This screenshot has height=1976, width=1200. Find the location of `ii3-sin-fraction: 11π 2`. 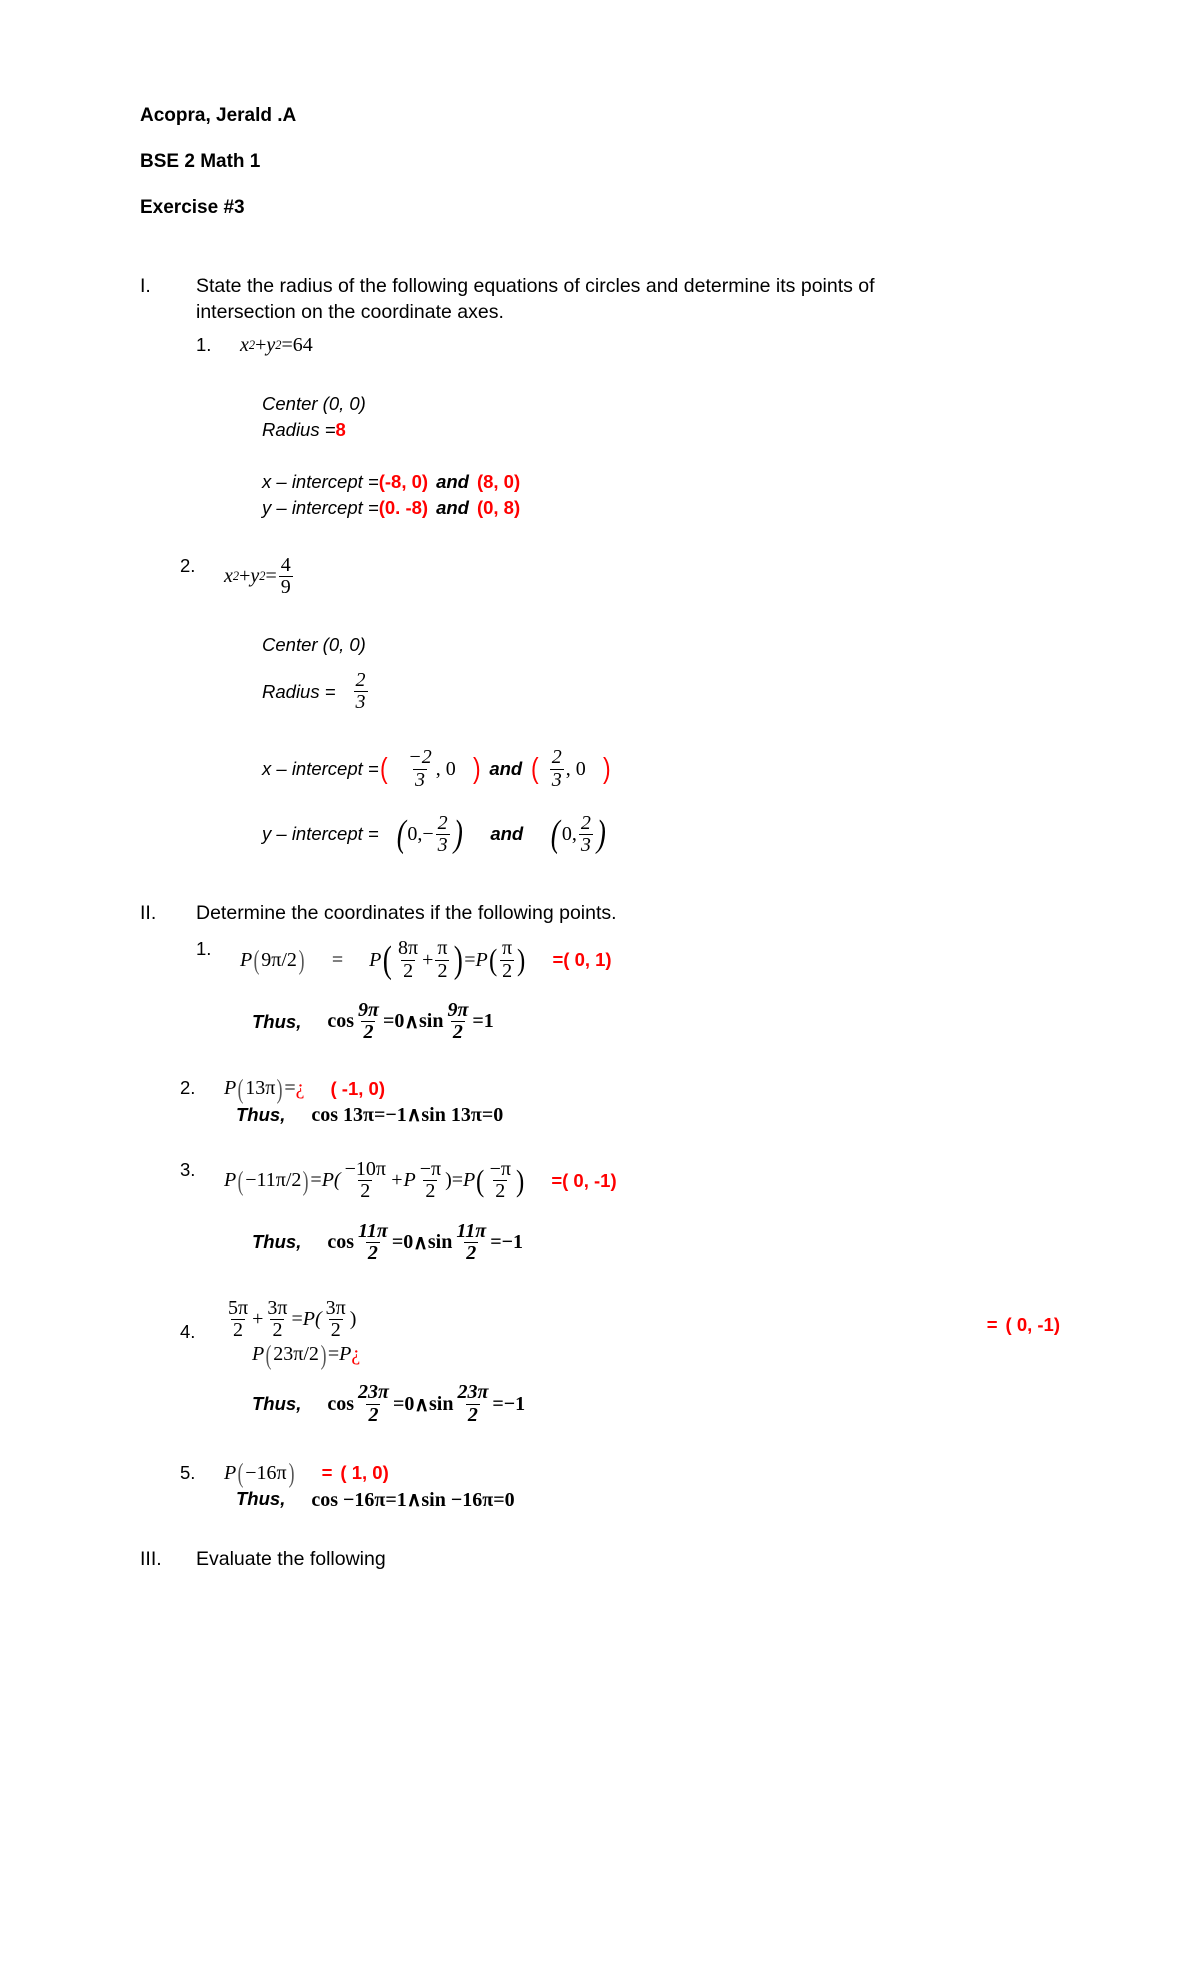

ii3-sin-fraction: 11π 2 is located at coordinates (471, 1242).